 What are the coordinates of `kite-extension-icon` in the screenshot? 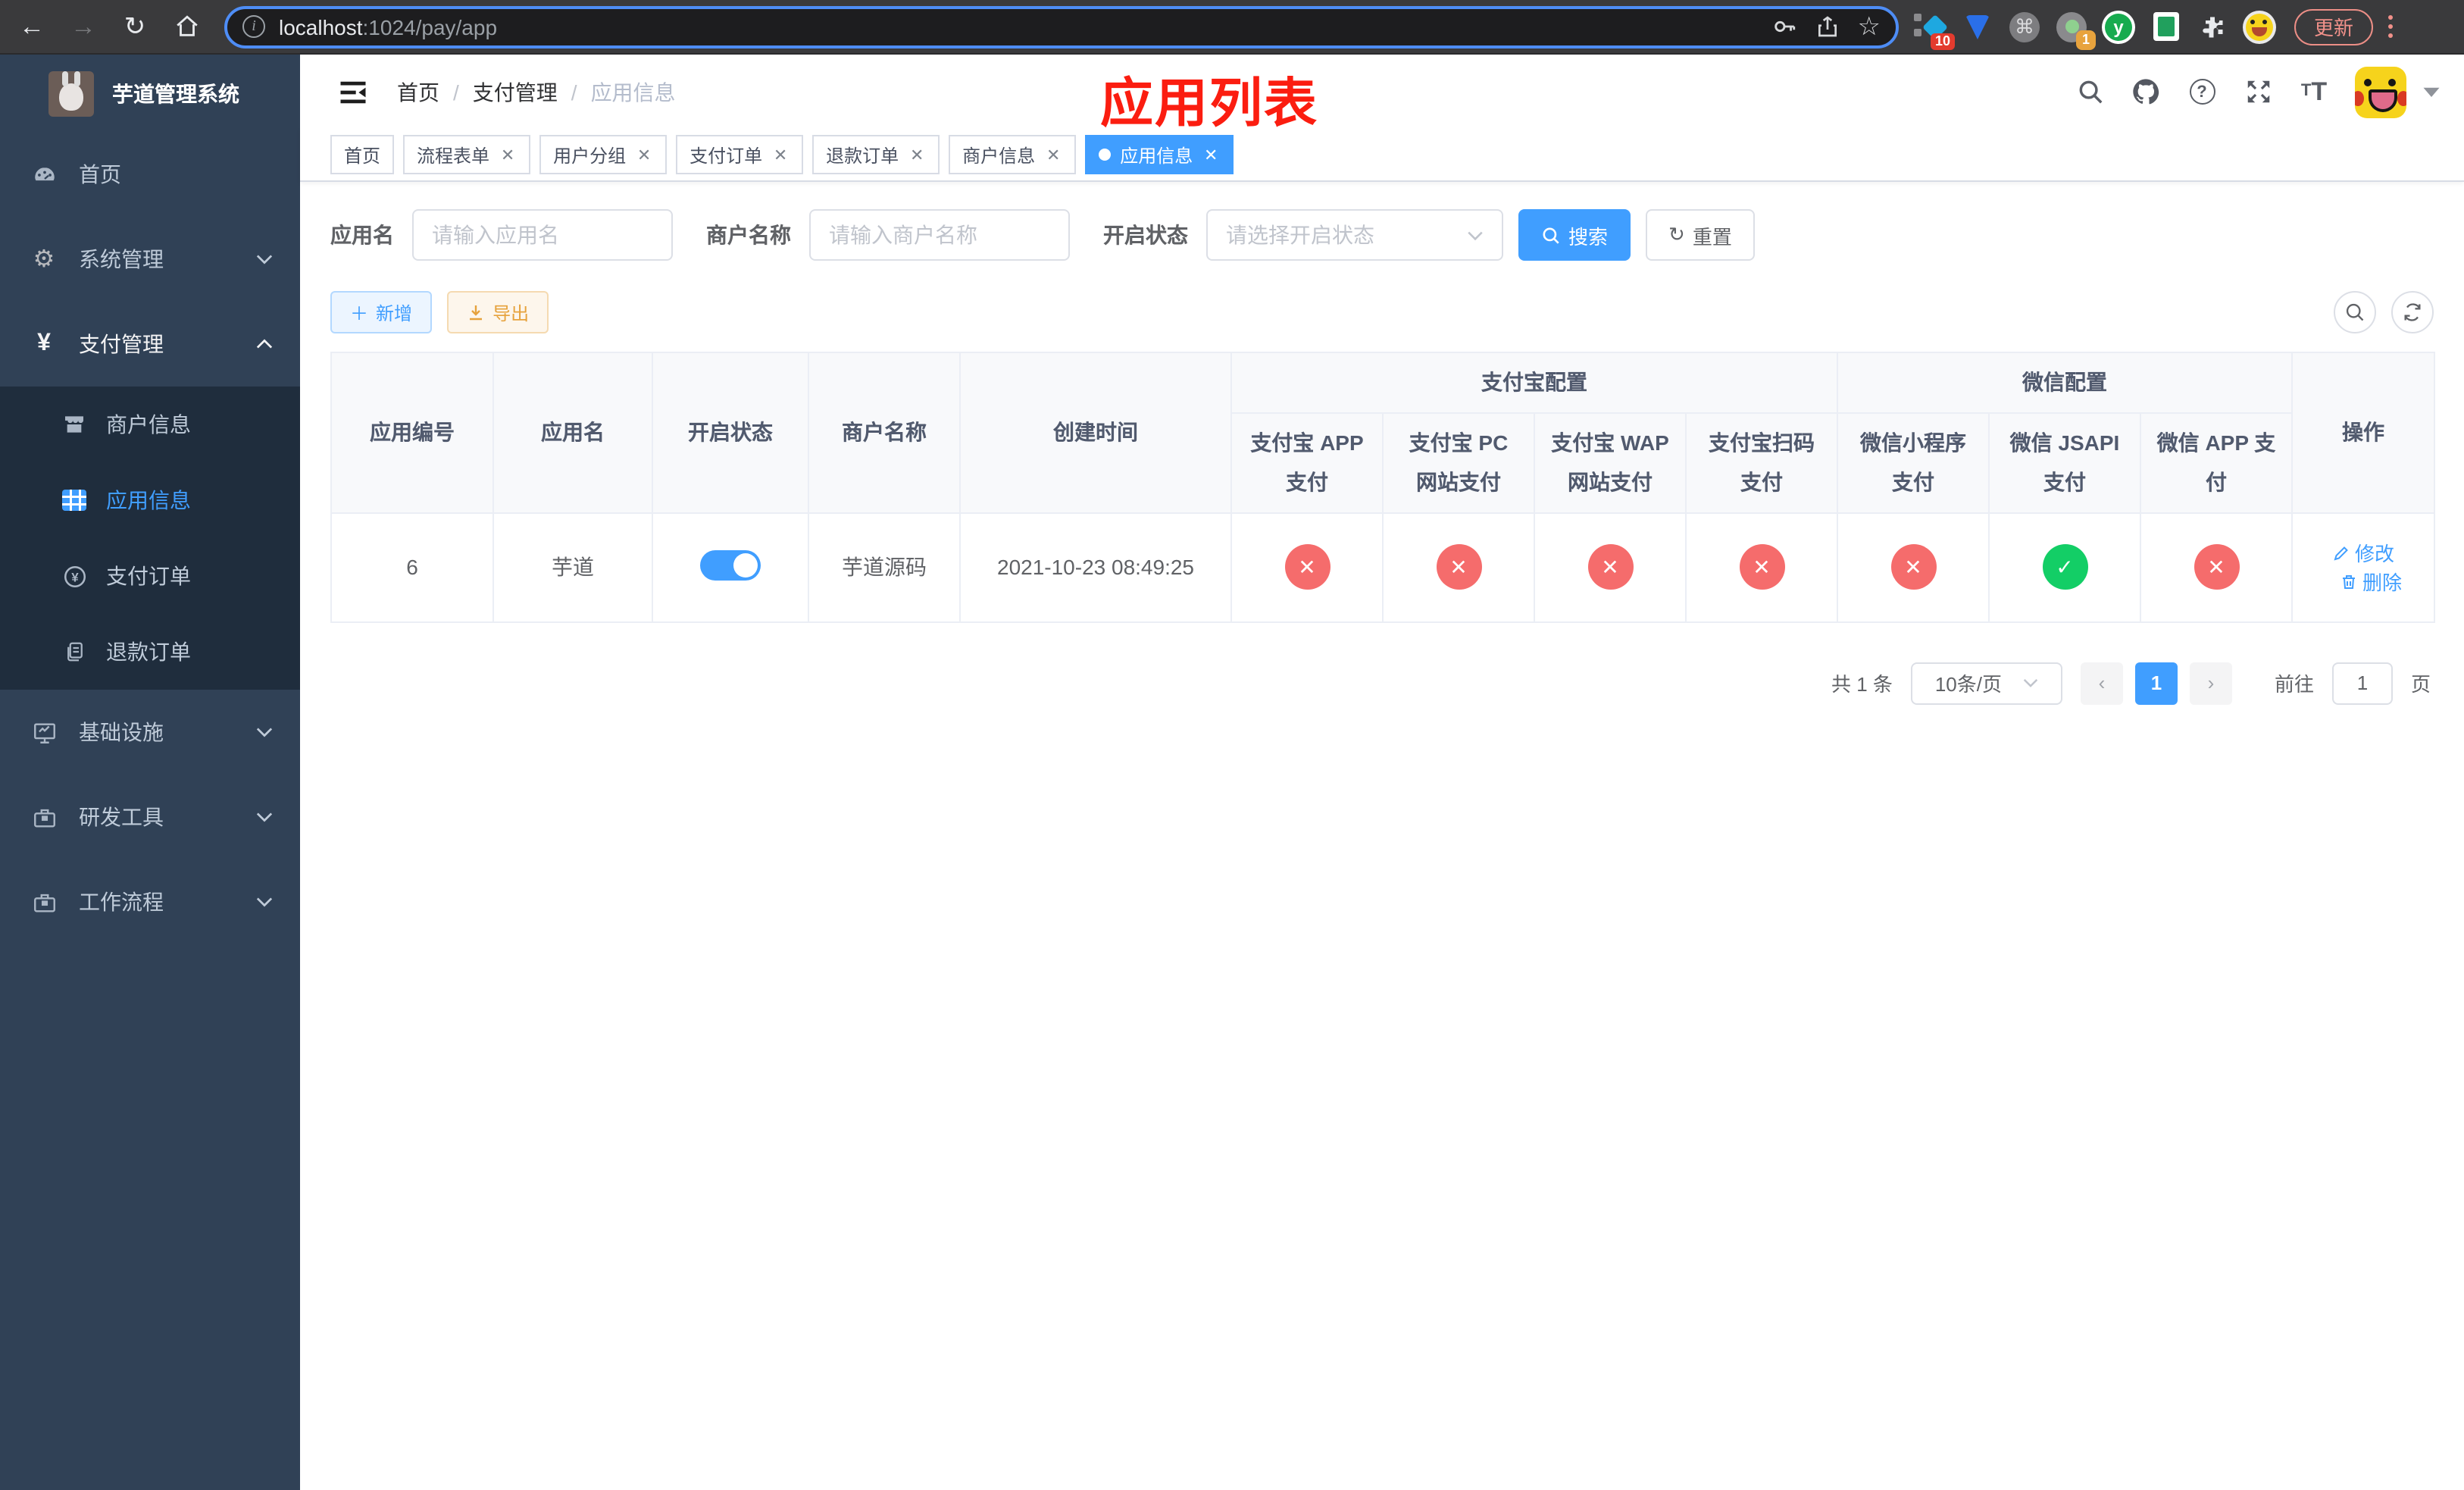 It's located at (1977, 27).